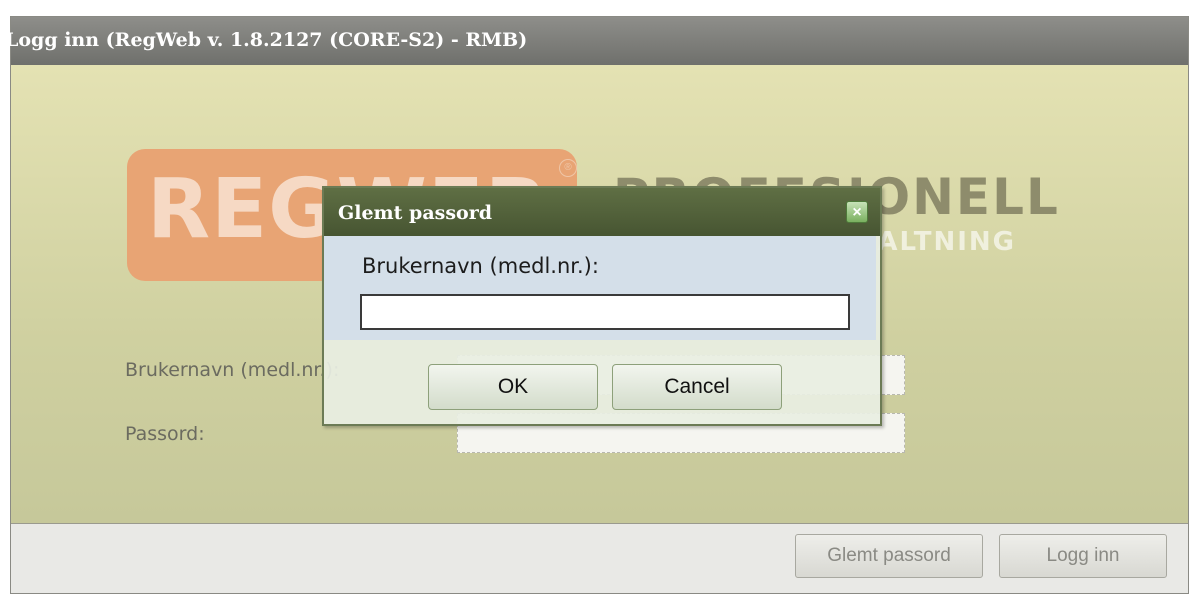 The width and height of the screenshot is (1195, 597). Describe the element at coordinates (480, 266) in the screenshot. I see `dialog-username-label: Brukernavn (medl.nr.):` at that location.